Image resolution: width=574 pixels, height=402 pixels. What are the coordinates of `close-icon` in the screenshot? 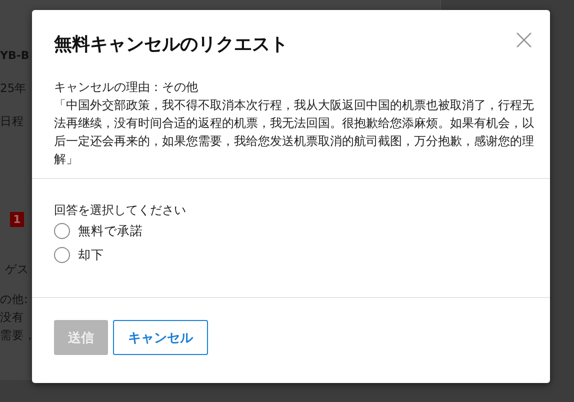 It's located at (524, 40).